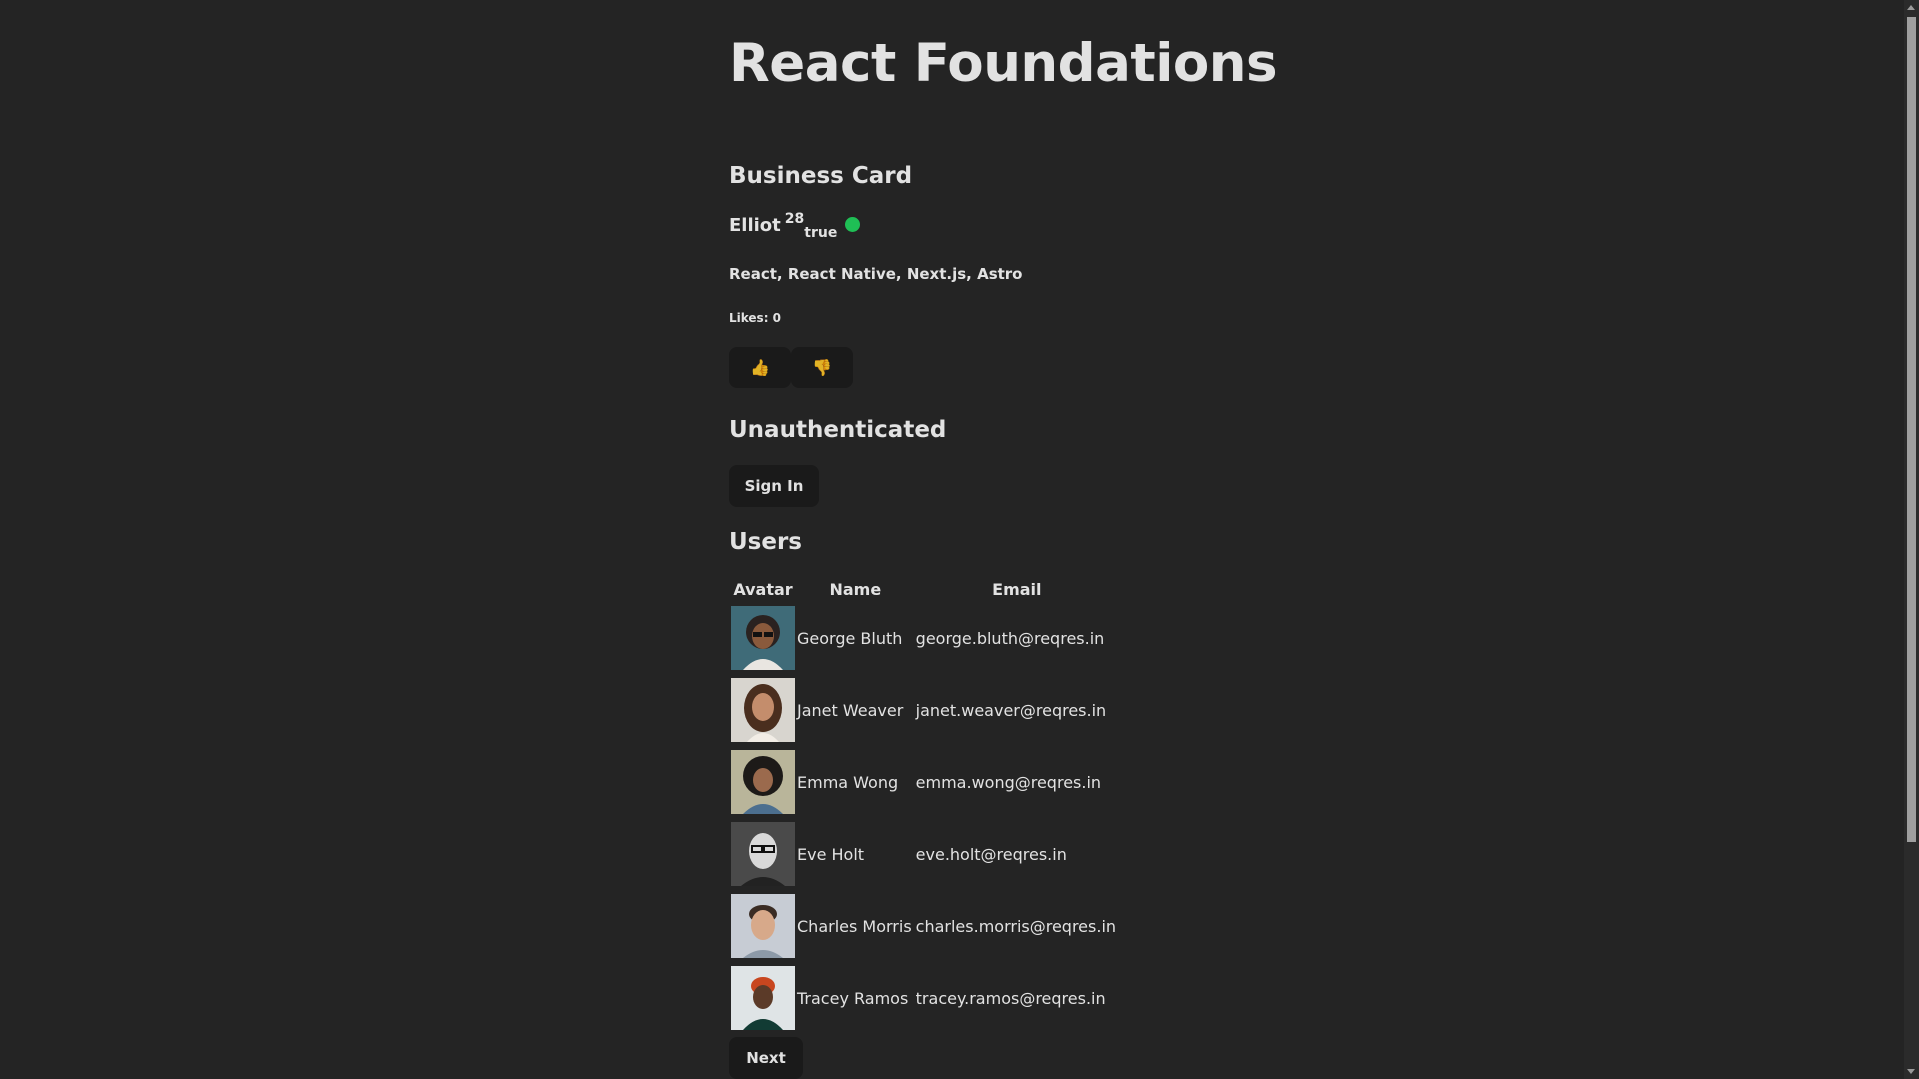  I want to click on column-header-email: Email, so click(1017, 589).